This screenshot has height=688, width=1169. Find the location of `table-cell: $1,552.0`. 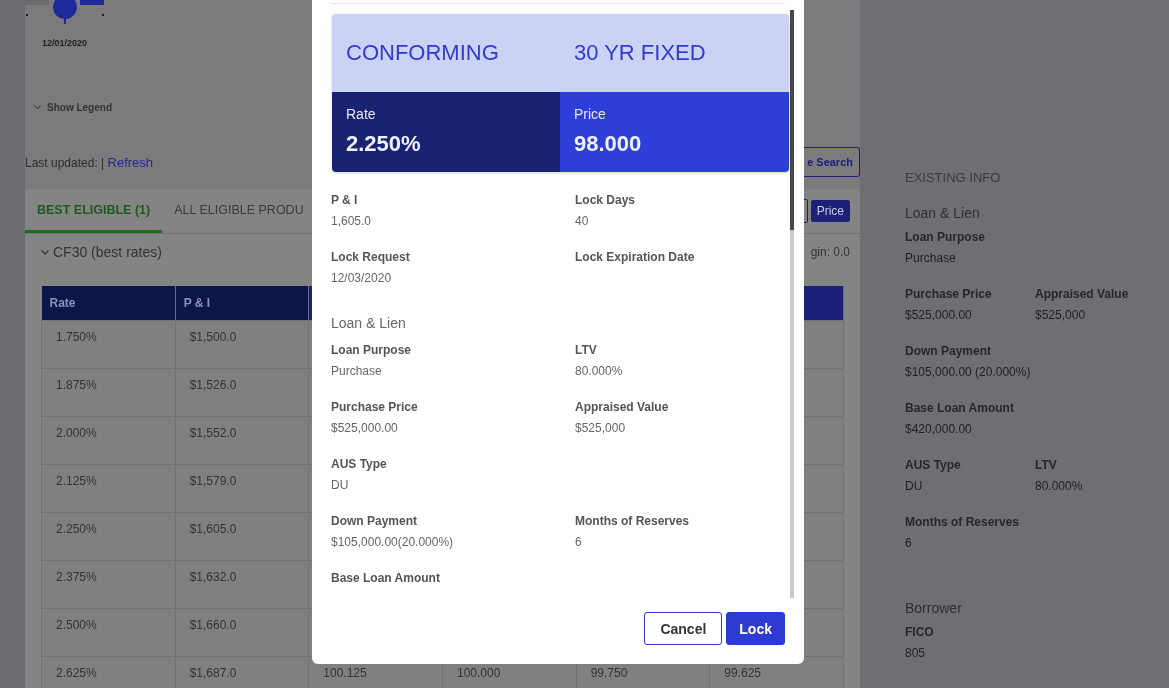

table-cell: $1,552.0 is located at coordinates (242, 440).